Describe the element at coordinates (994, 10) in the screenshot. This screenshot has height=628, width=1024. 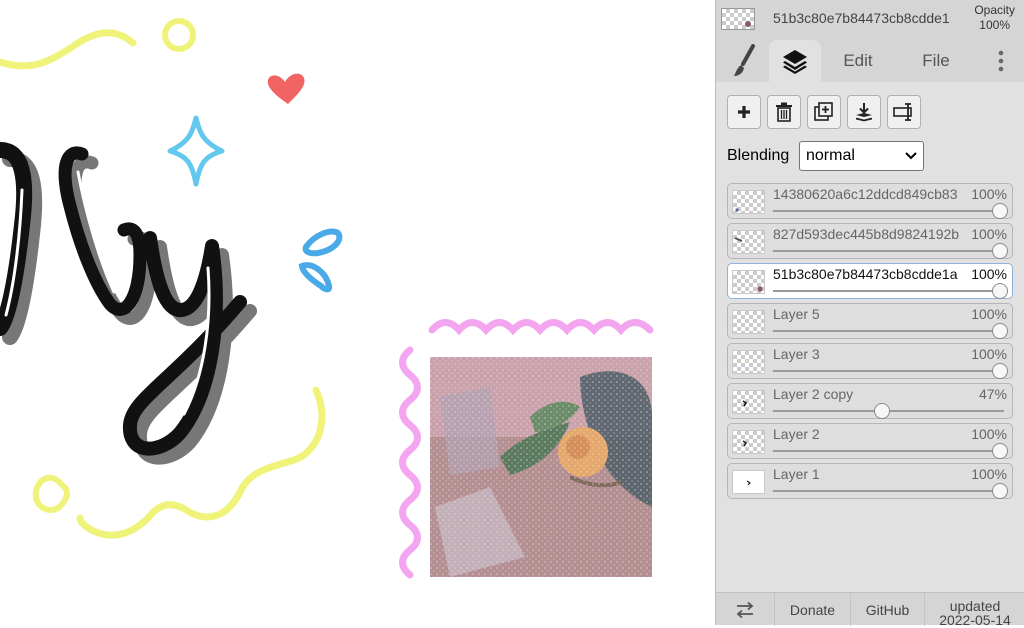
I see `opacity-label: Opacity` at that location.